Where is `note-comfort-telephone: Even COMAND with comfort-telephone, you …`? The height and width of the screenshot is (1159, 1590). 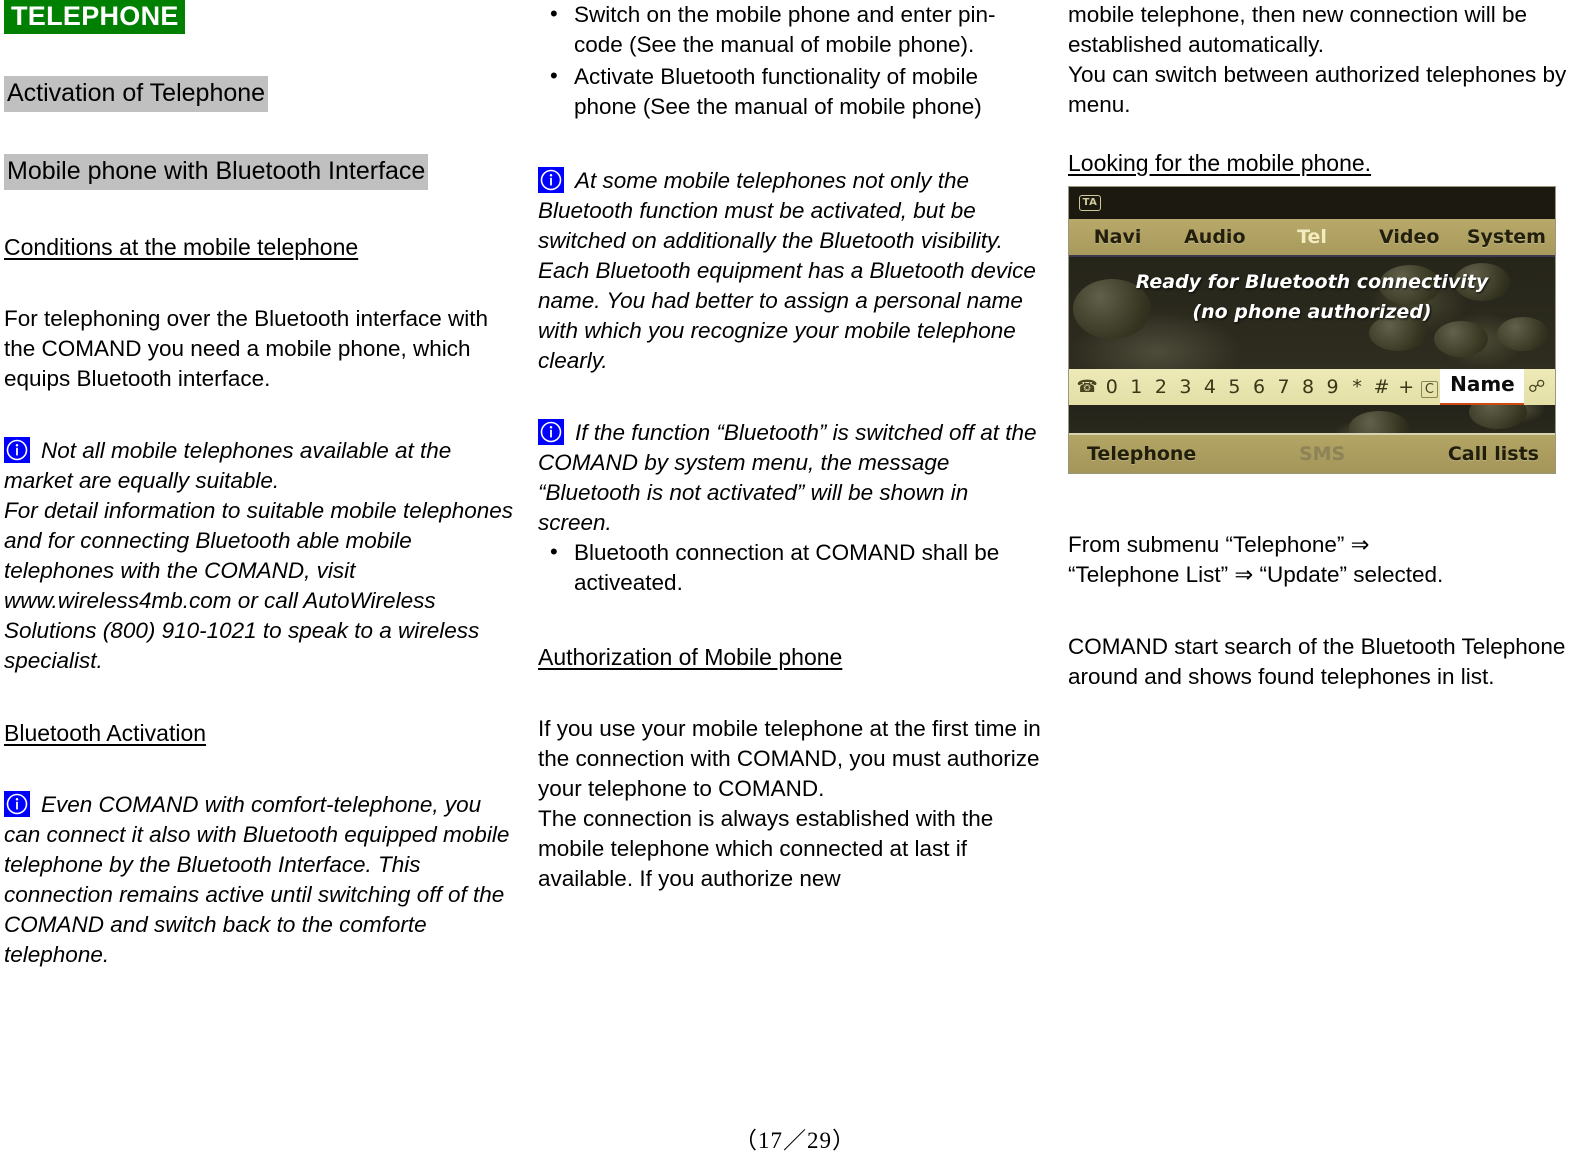 note-comfort-telephone: Even COMAND with comfort-telephone, you … is located at coordinates (259, 880).